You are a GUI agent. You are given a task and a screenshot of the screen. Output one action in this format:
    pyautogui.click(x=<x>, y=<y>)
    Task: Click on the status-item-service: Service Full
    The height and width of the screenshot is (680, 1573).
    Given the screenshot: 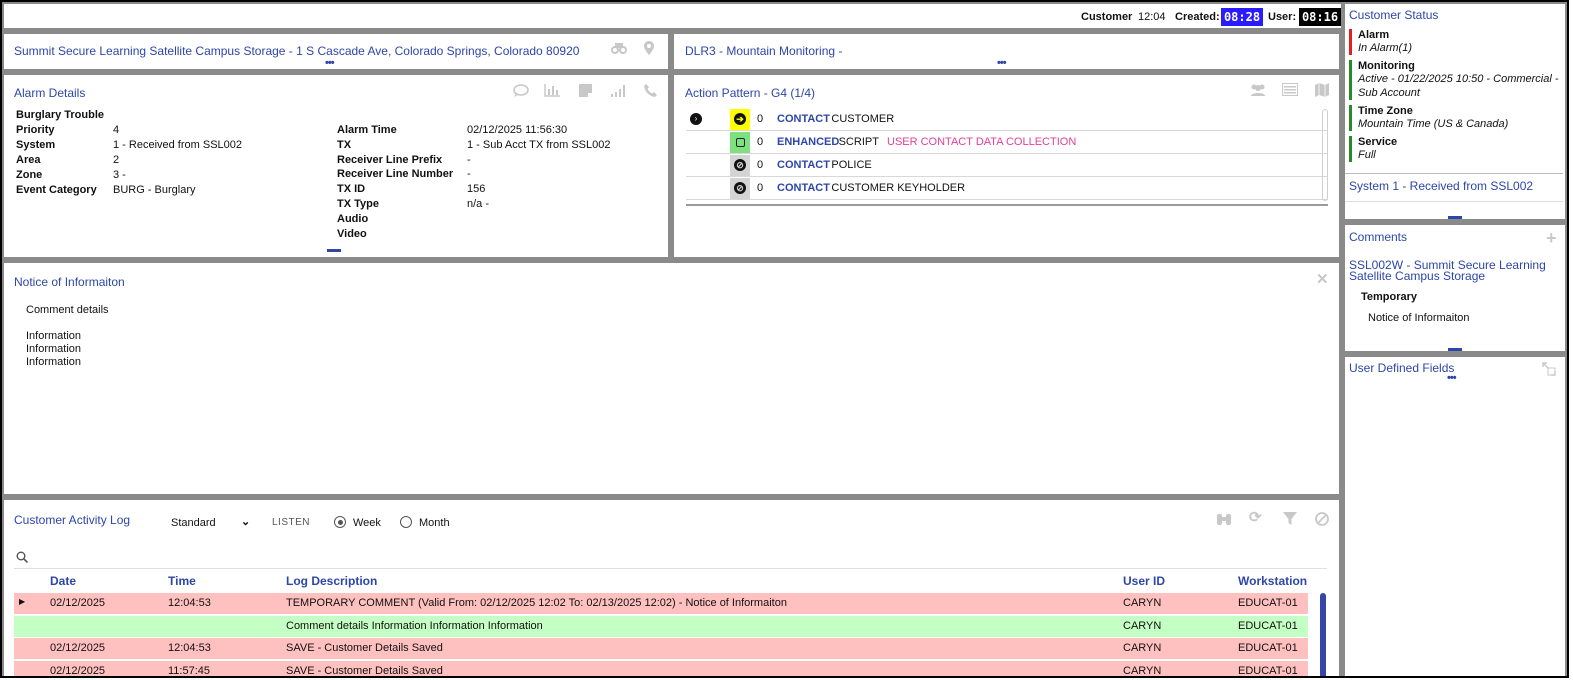 What is the action you would take?
    pyautogui.click(x=1454, y=149)
    